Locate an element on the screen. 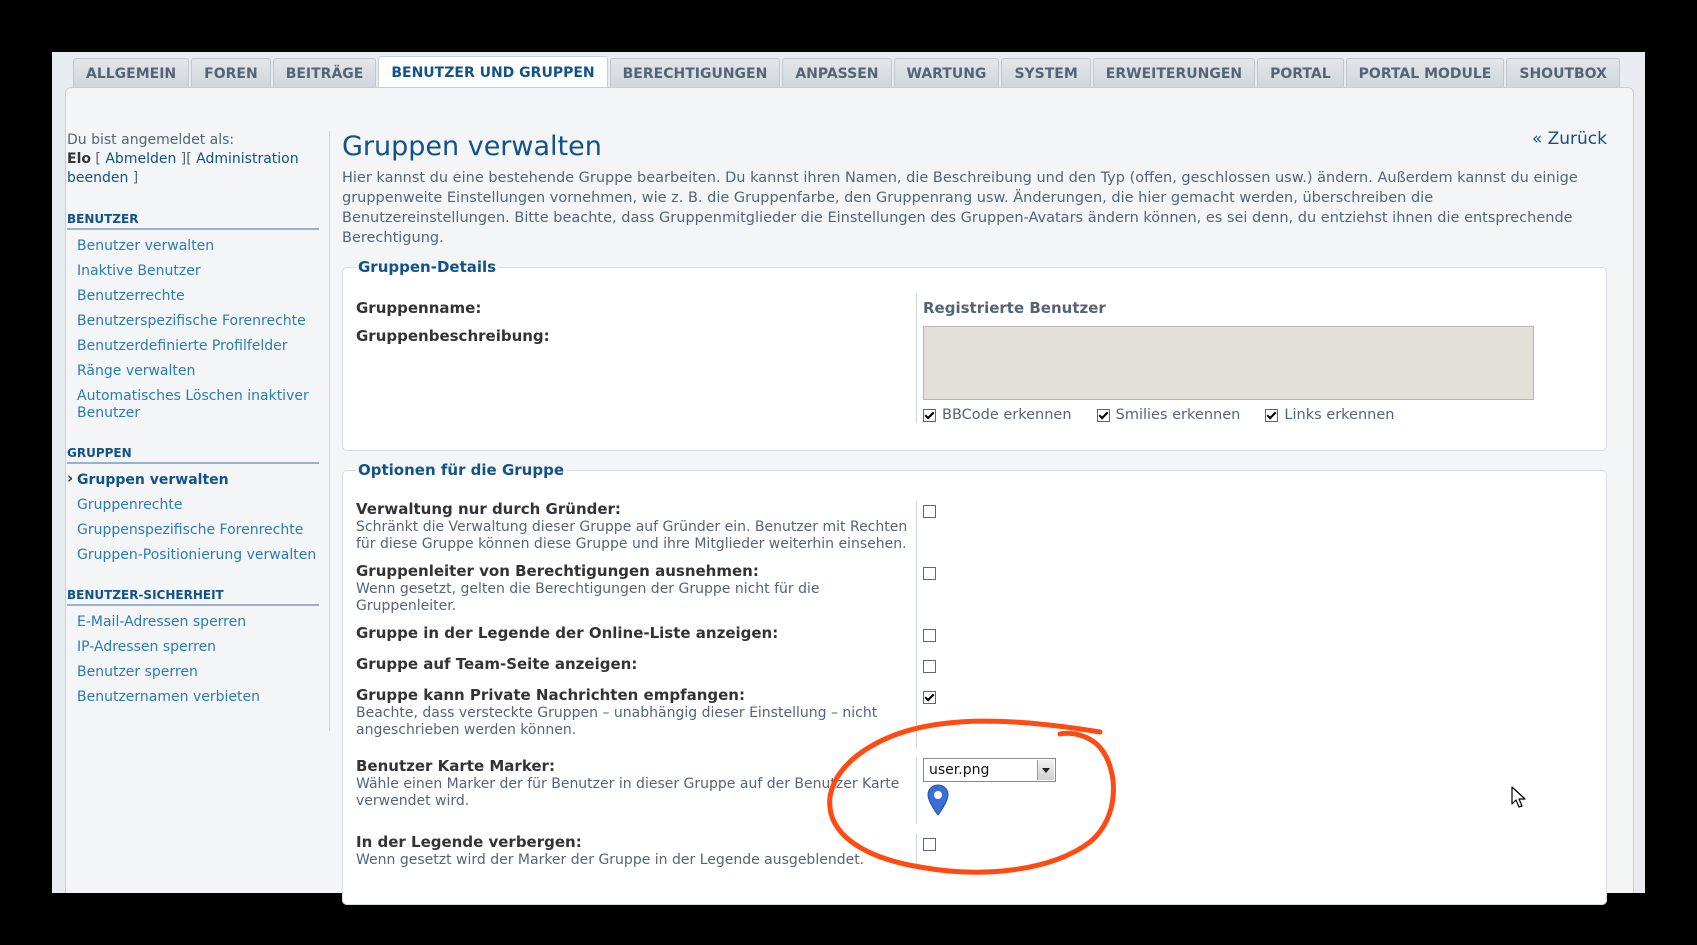 This screenshot has width=1697, height=945. group-name-label: Gruppenname: is located at coordinates (419, 308).